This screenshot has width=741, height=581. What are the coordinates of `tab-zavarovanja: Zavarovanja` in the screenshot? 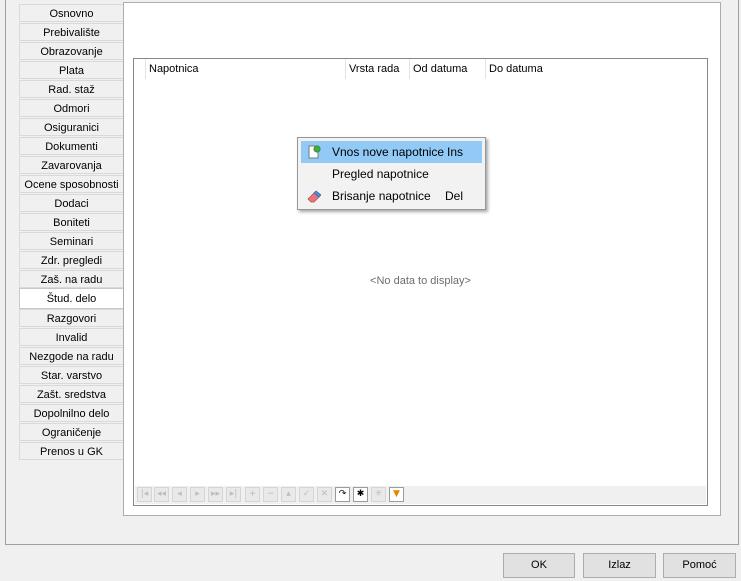 It's located at (71, 165).